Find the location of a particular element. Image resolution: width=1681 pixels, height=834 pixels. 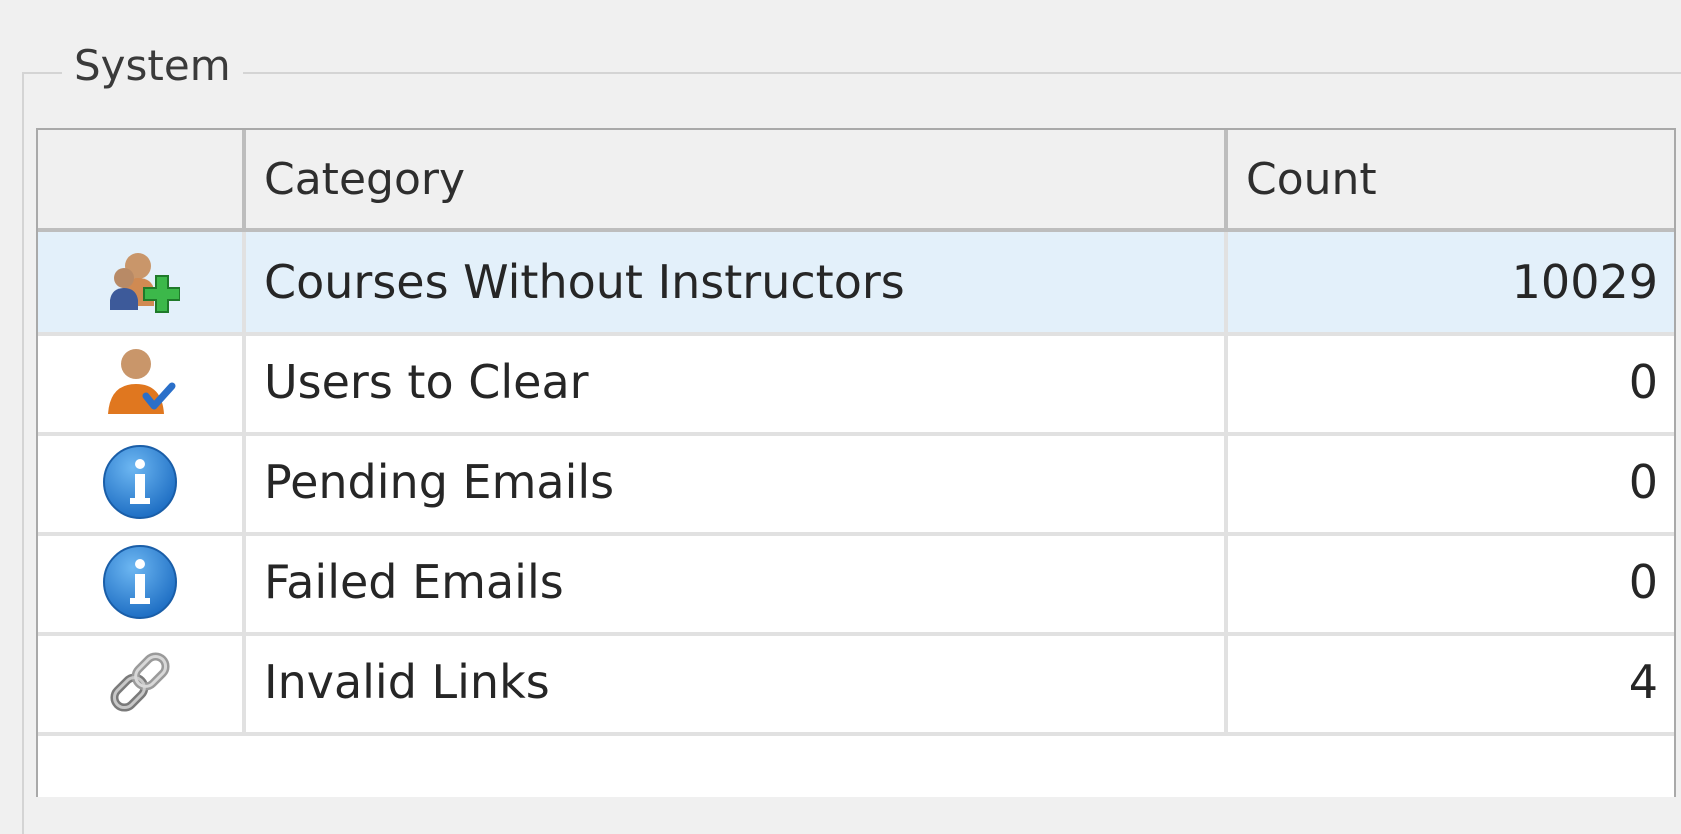

table-row: Courses Without Instructors 10029 is located at coordinates (856, 284).